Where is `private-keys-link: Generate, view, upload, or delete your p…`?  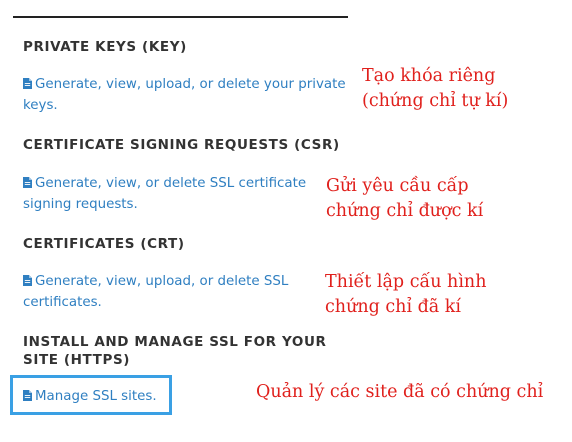
private-keys-link: Generate, view, upload, or delete your p… is located at coordinates (184, 95).